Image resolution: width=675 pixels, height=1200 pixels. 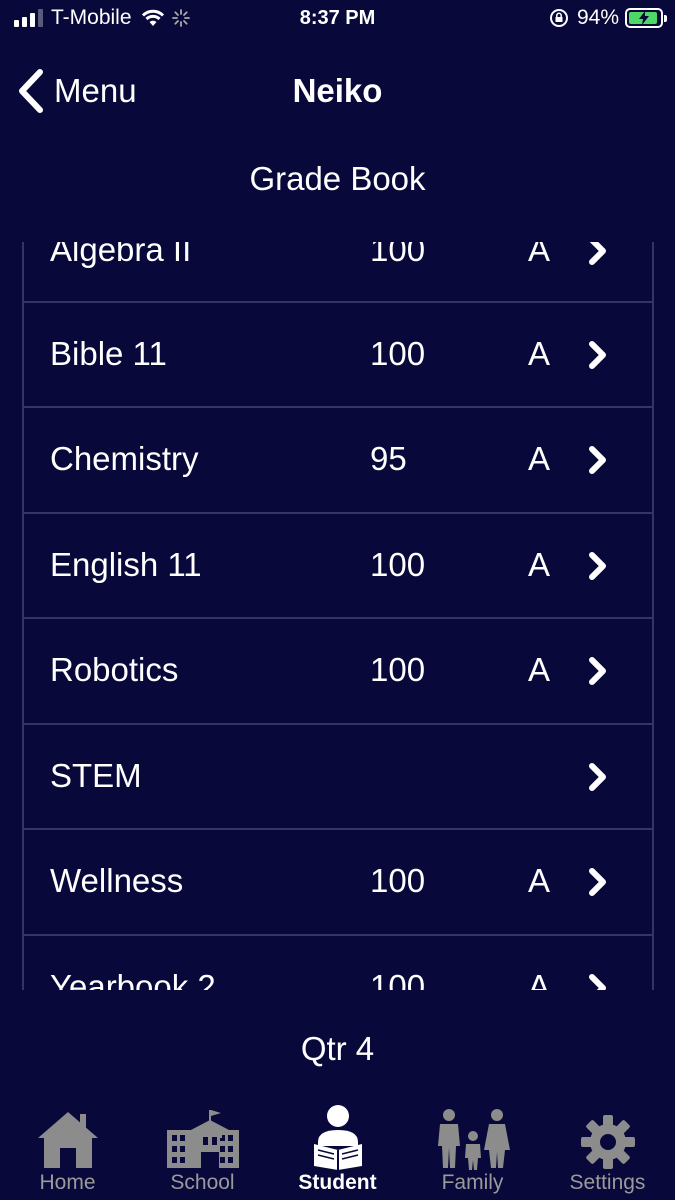 I want to click on tab-label: Family, so click(x=472, y=1182).